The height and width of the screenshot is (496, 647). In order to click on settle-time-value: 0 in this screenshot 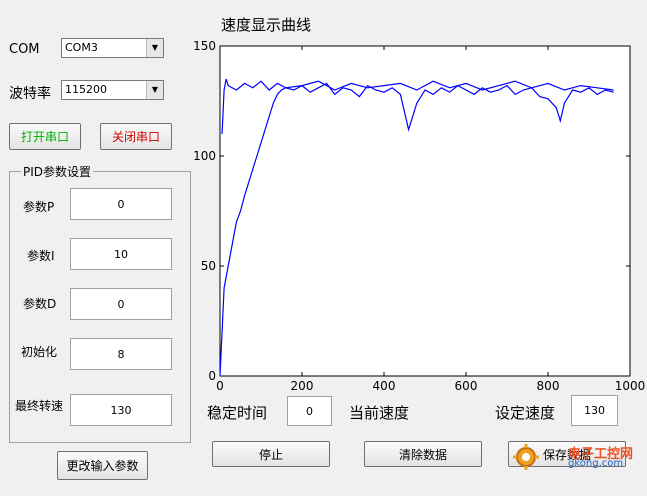, I will do `click(309, 411)`.